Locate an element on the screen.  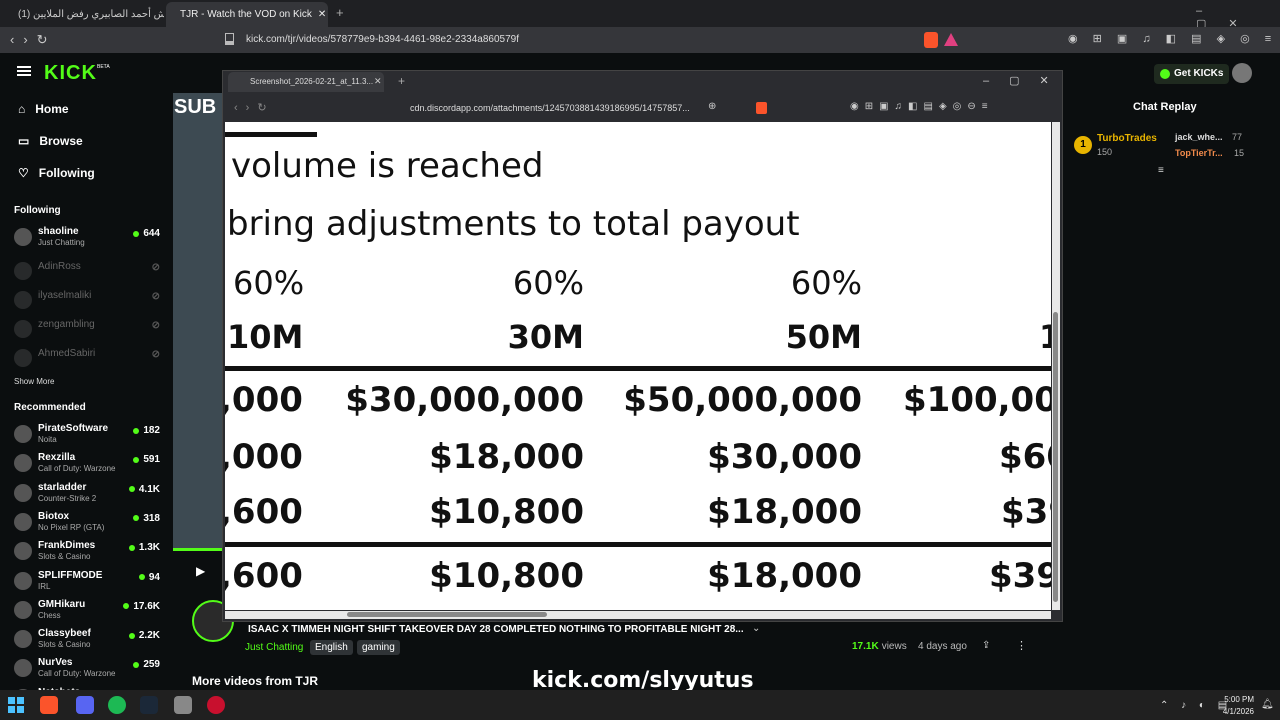
user-avatar is located at coordinates (1242, 73).